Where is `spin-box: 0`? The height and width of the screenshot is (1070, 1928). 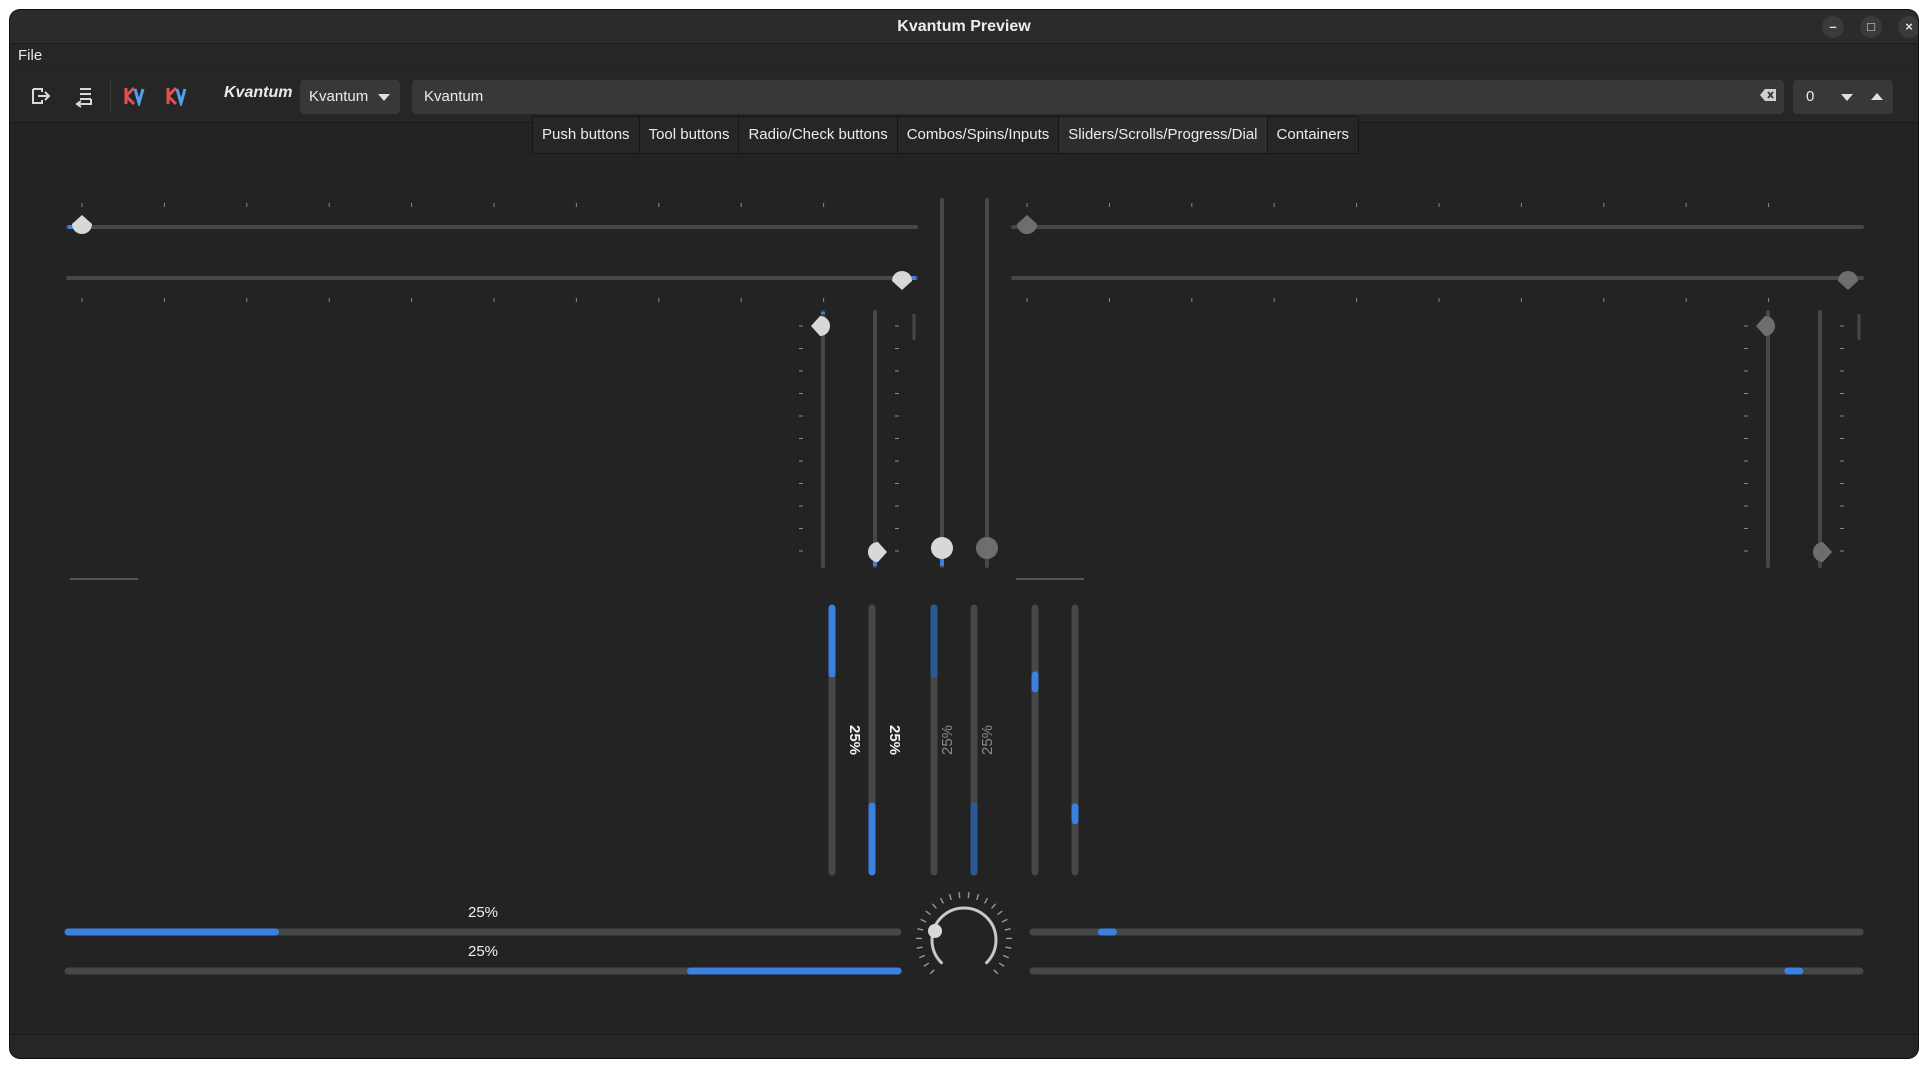
spin-box: 0 is located at coordinates (1843, 97).